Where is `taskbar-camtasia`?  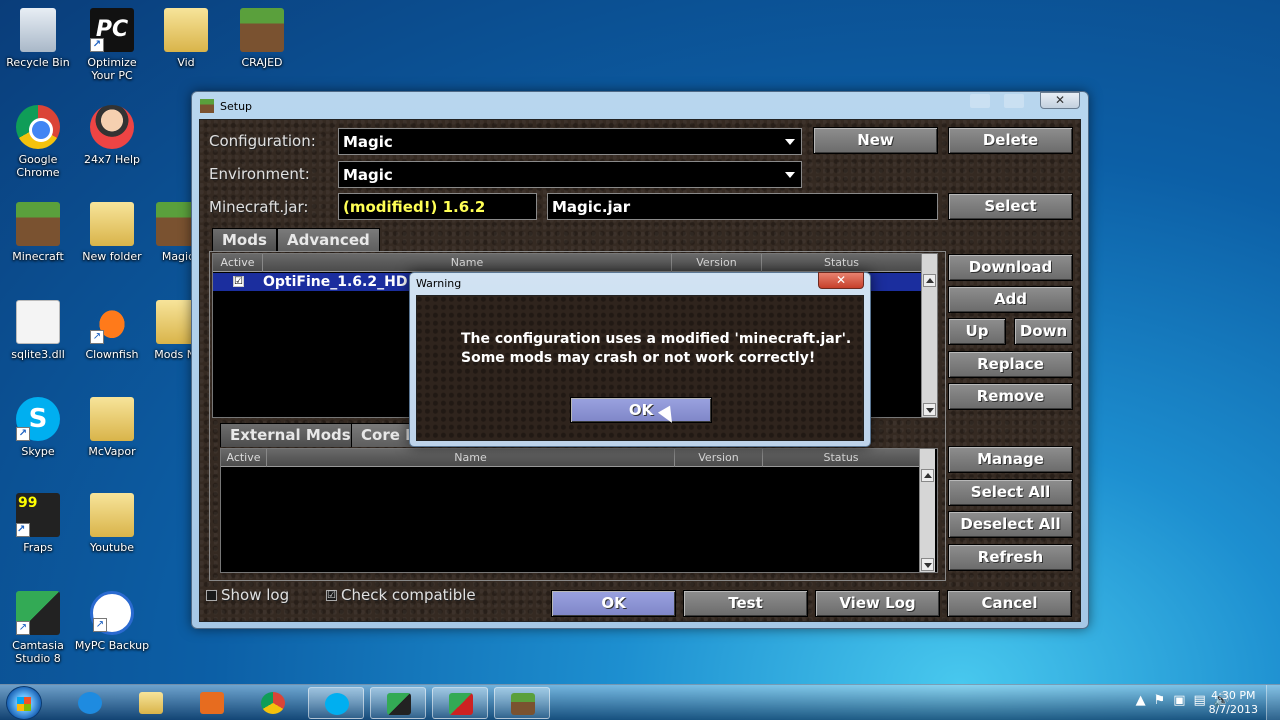 taskbar-camtasia is located at coordinates (398, 703).